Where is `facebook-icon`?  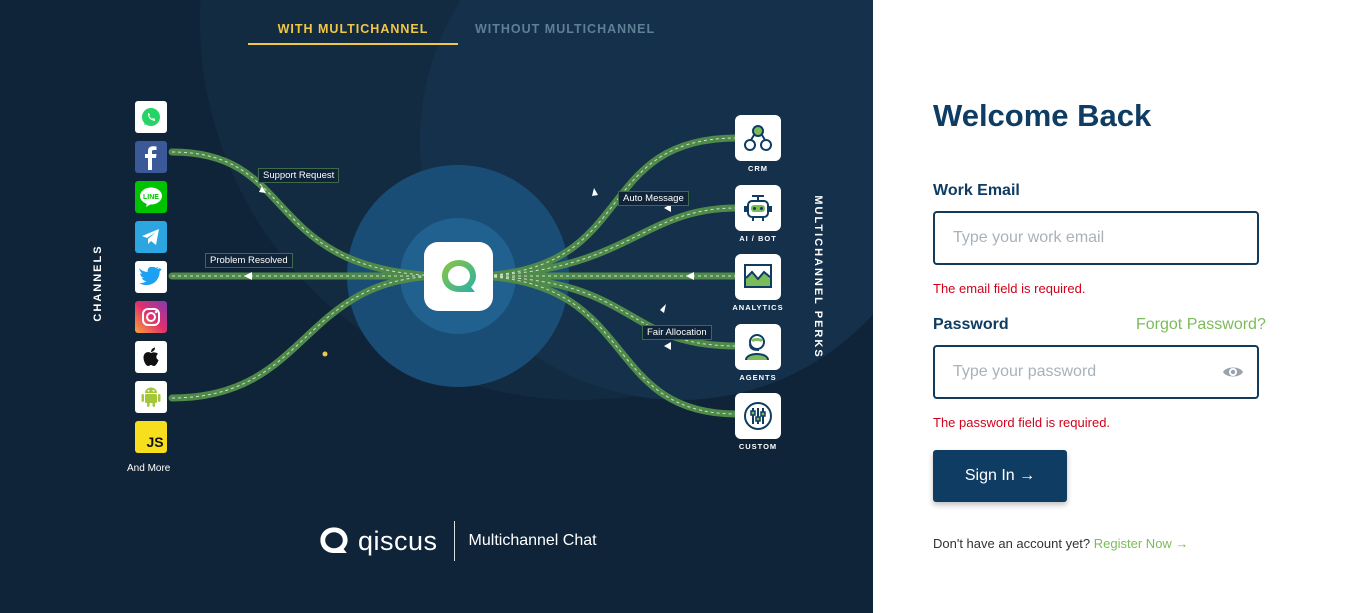 facebook-icon is located at coordinates (151, 157).